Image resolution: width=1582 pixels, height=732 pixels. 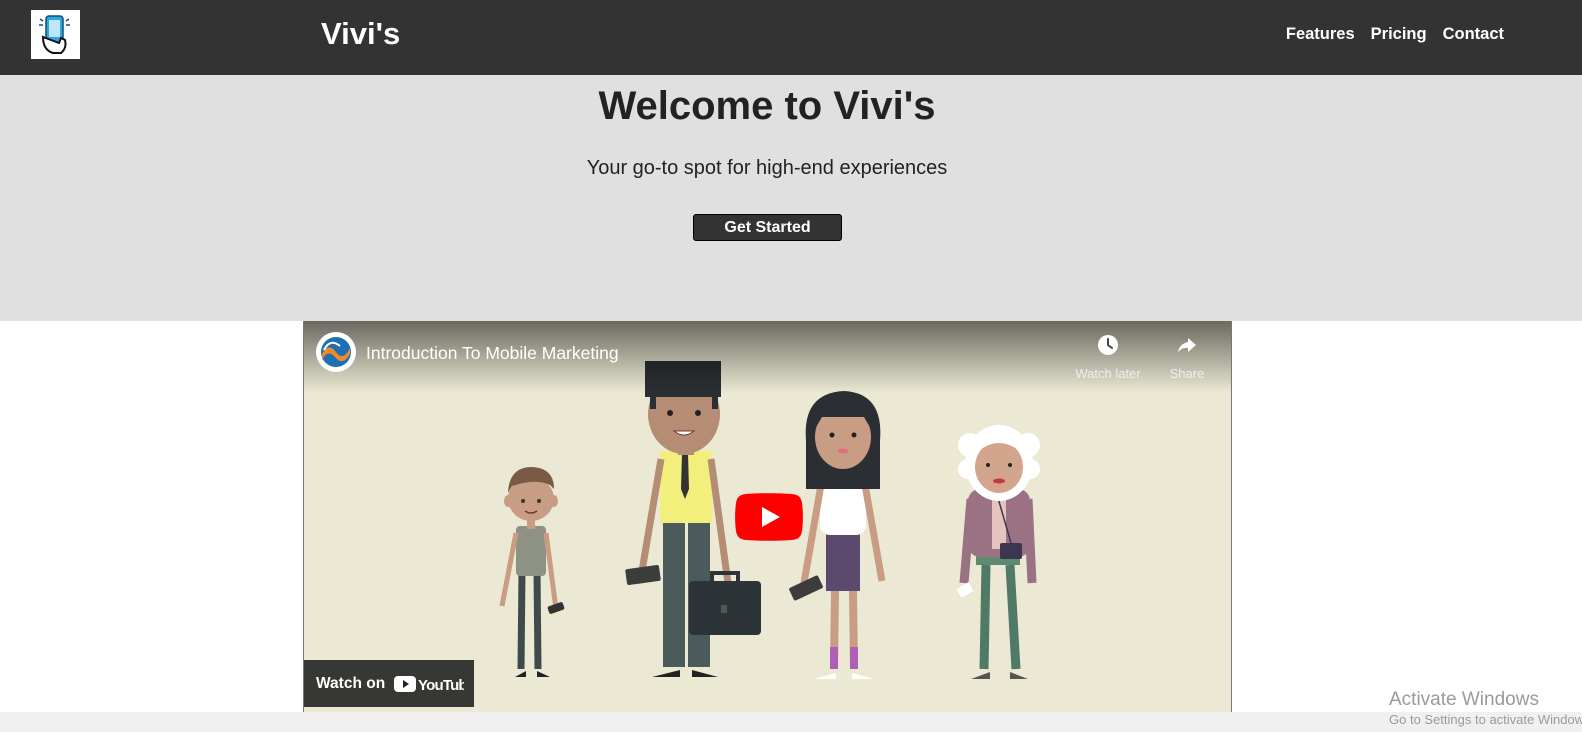 I want to click on watch-on-label: Watch on, so click(x=351, y=683).